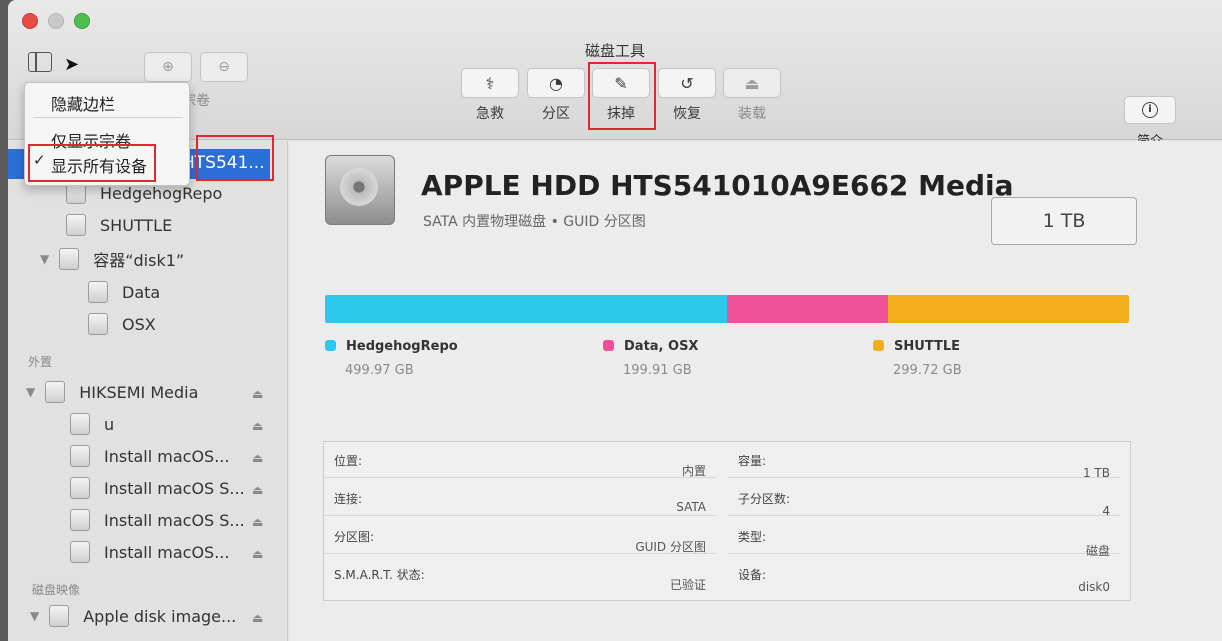  What do you see at coordinates (693, 471) in the screenshot?
I see `info-value: 内置` at bounding box center [693, 471].